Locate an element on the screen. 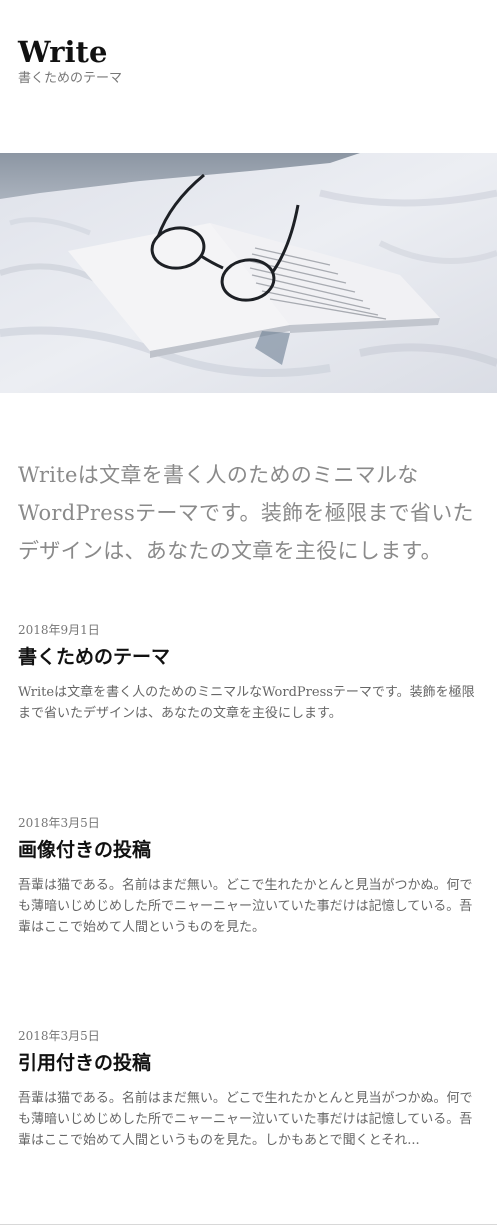 The width and height of the screenshot is (497, 1229). site-description: 書くためのテーマ is located at coordinates (70, 78).